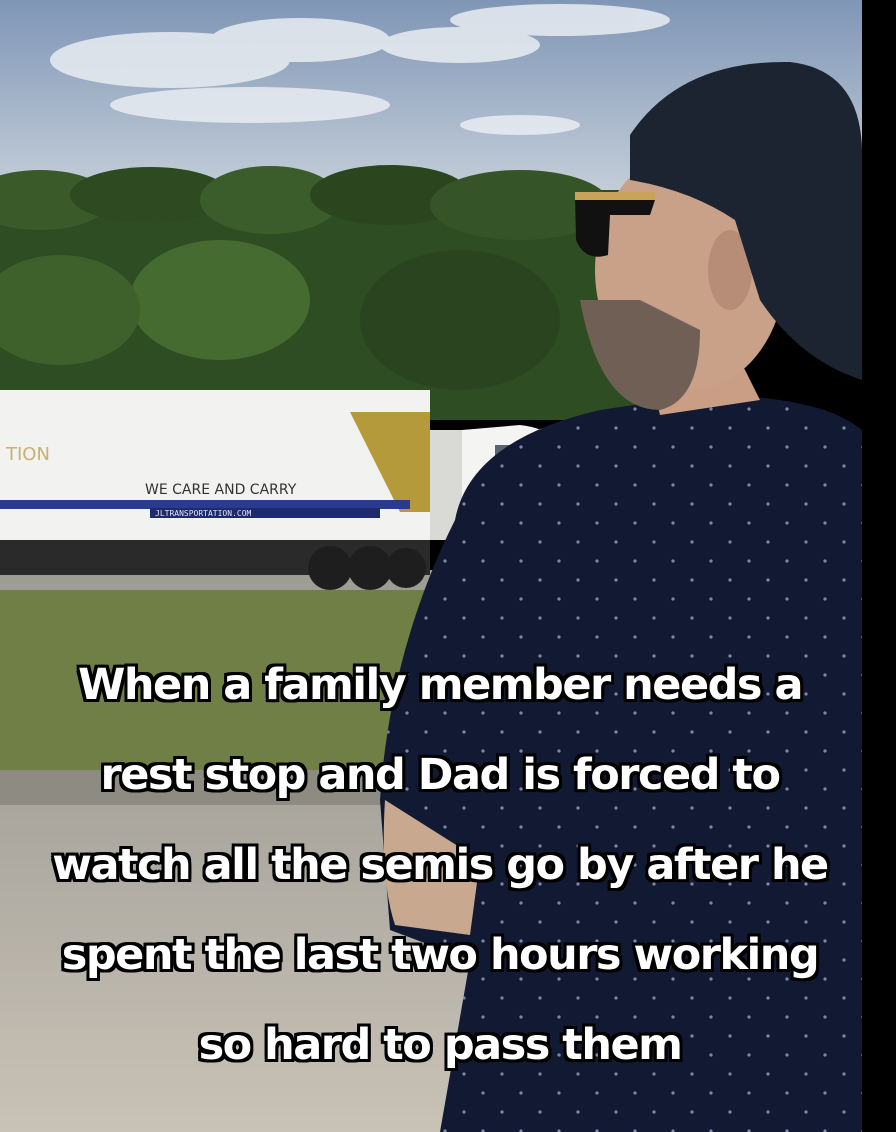 The height and width of the screenshot is (1132, 896). What do you see at coordinates (221, 490) in the screenshot?
I see `trailer-slogan: WE CARE AND CARRY` at bounding box center [221, 490].